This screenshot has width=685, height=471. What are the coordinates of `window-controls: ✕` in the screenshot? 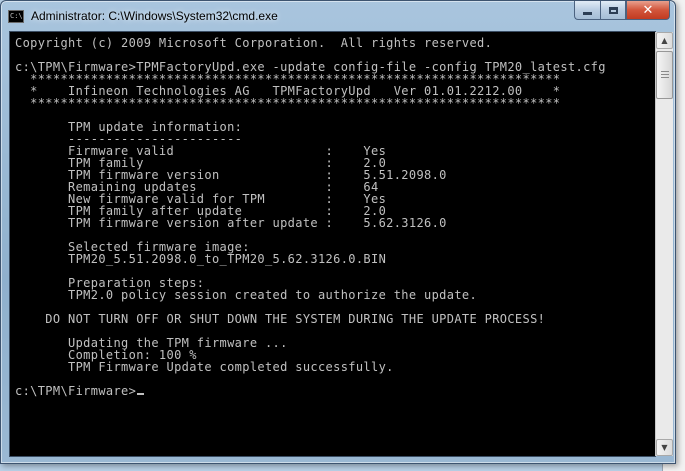 It's located at (622, 11).